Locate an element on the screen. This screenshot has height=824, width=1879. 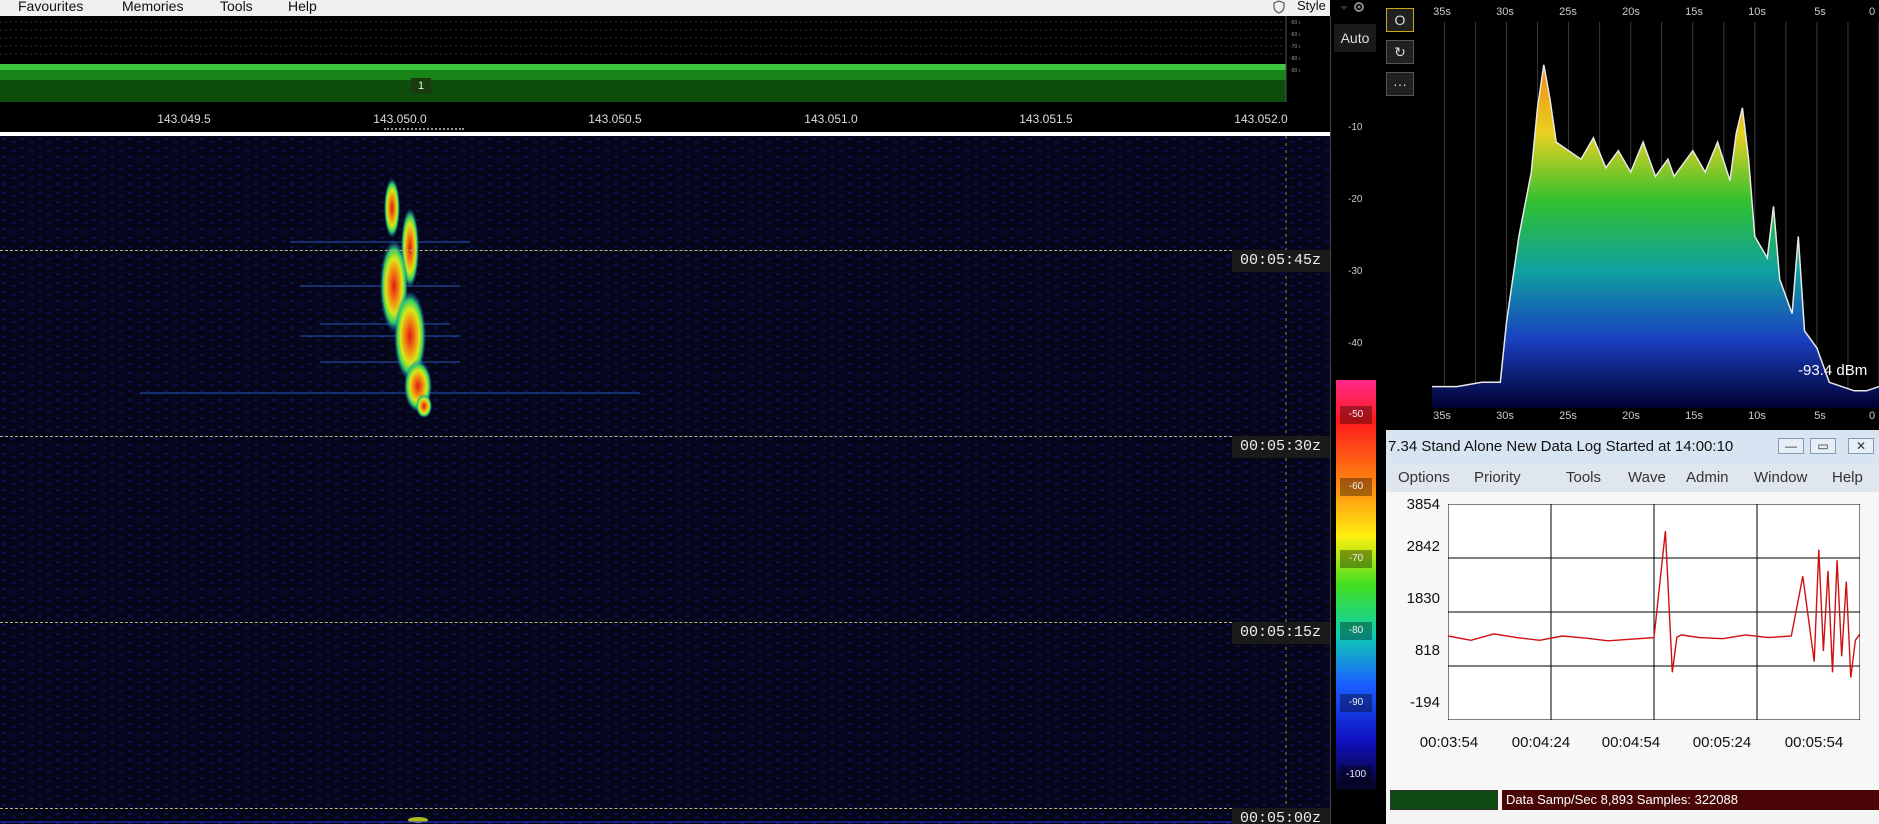
logger-x-tick: 00:04:24 is located at coordinates (1541, 742).